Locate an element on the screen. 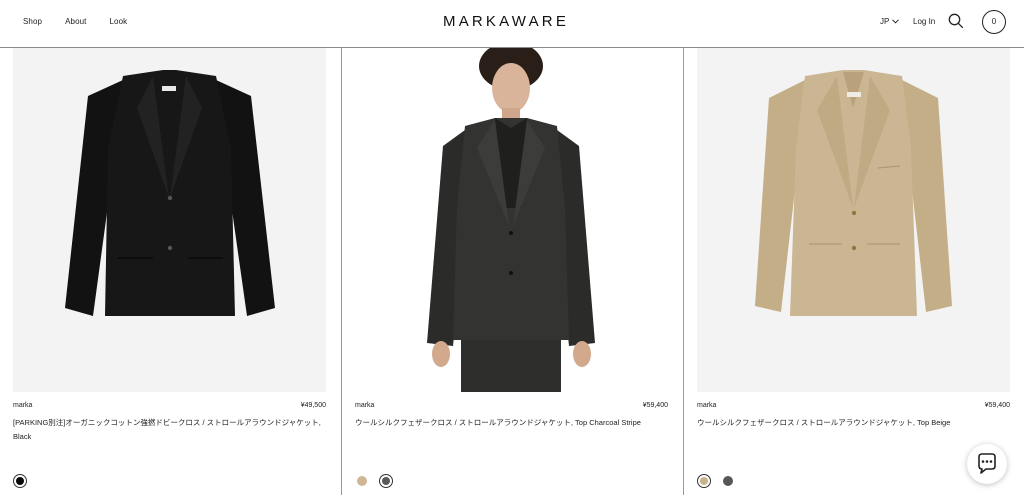 The width and height of the screenshot is (1024, 495). product-price: ¥49,500 is located at coordinates (313, 405).